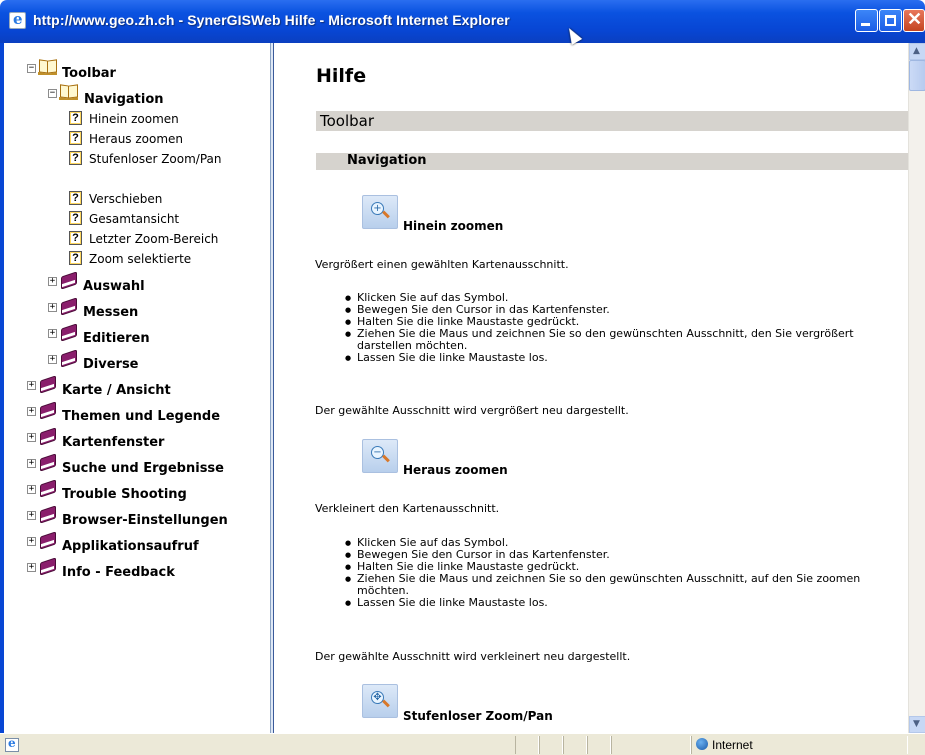 This screenshot has height=755, width=925. I want to click on nav-label: Editieren, so click(116, 338).